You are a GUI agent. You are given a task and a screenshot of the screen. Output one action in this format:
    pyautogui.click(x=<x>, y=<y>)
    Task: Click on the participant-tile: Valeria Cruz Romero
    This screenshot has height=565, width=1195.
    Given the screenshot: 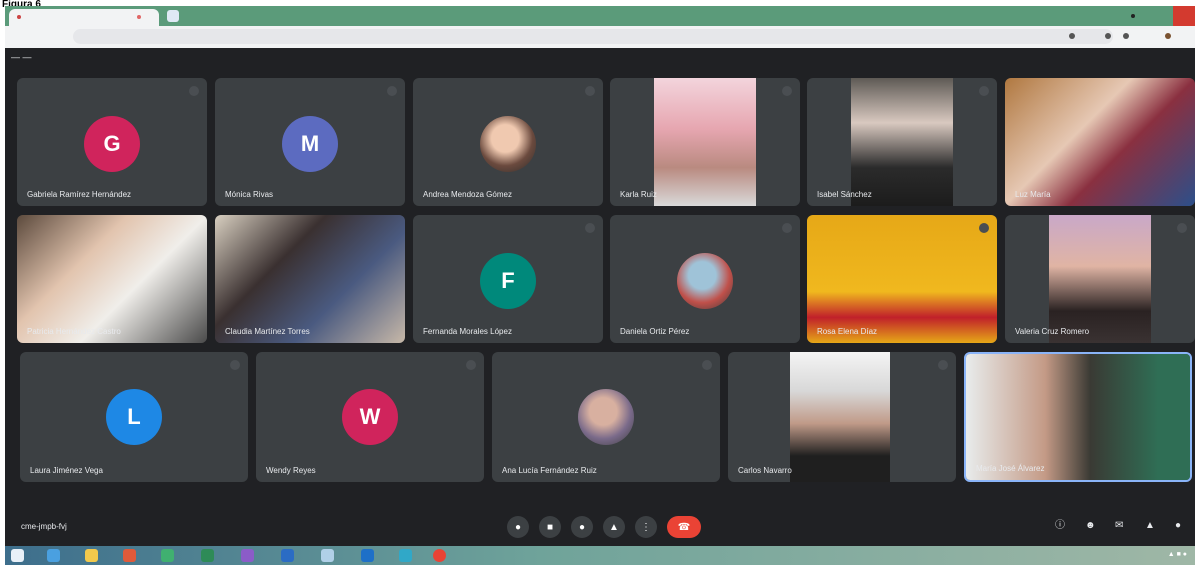 What is the action you would take?
    pyautogui.click(x=1100, y=279)
    